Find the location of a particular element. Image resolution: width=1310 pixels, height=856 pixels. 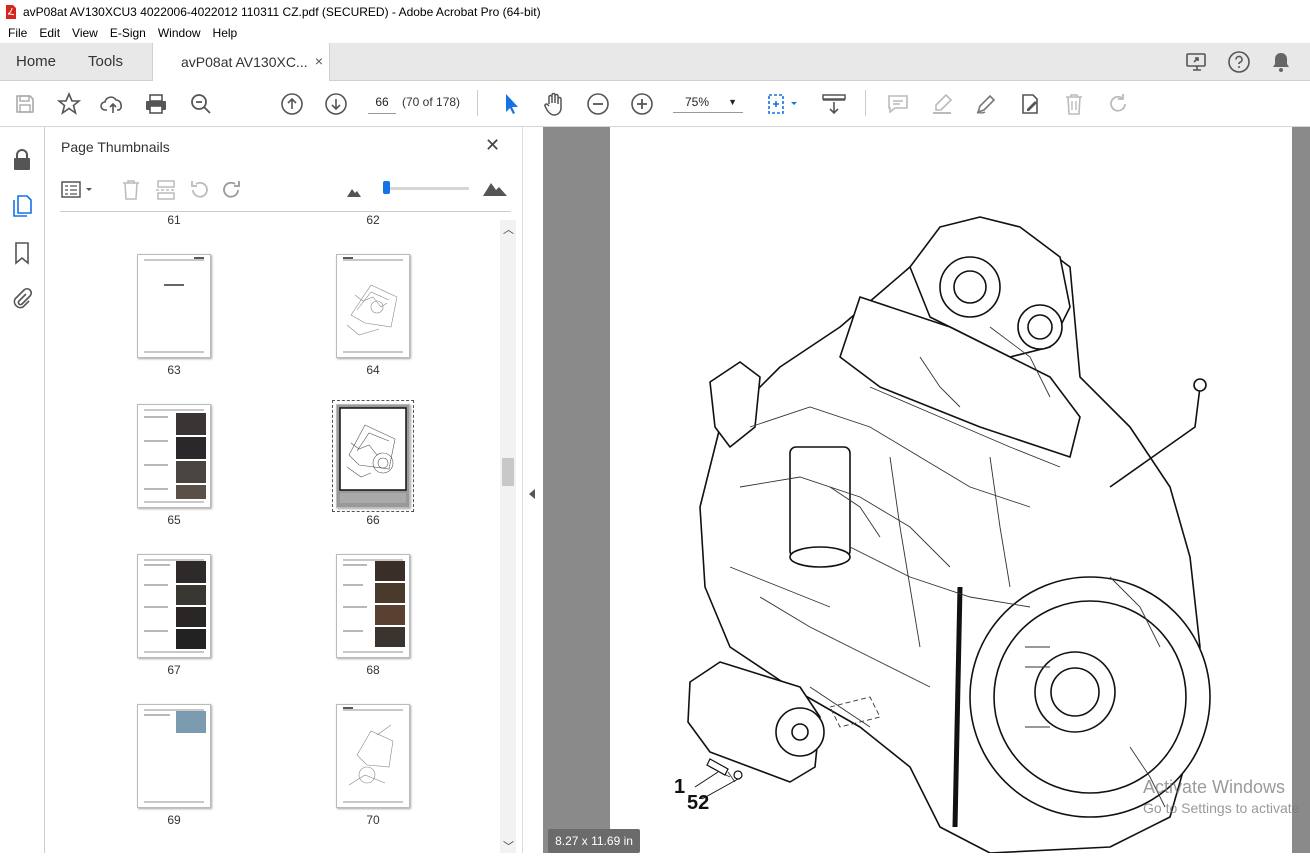

tab-close-icon: × is located at coordinates (319, 61).